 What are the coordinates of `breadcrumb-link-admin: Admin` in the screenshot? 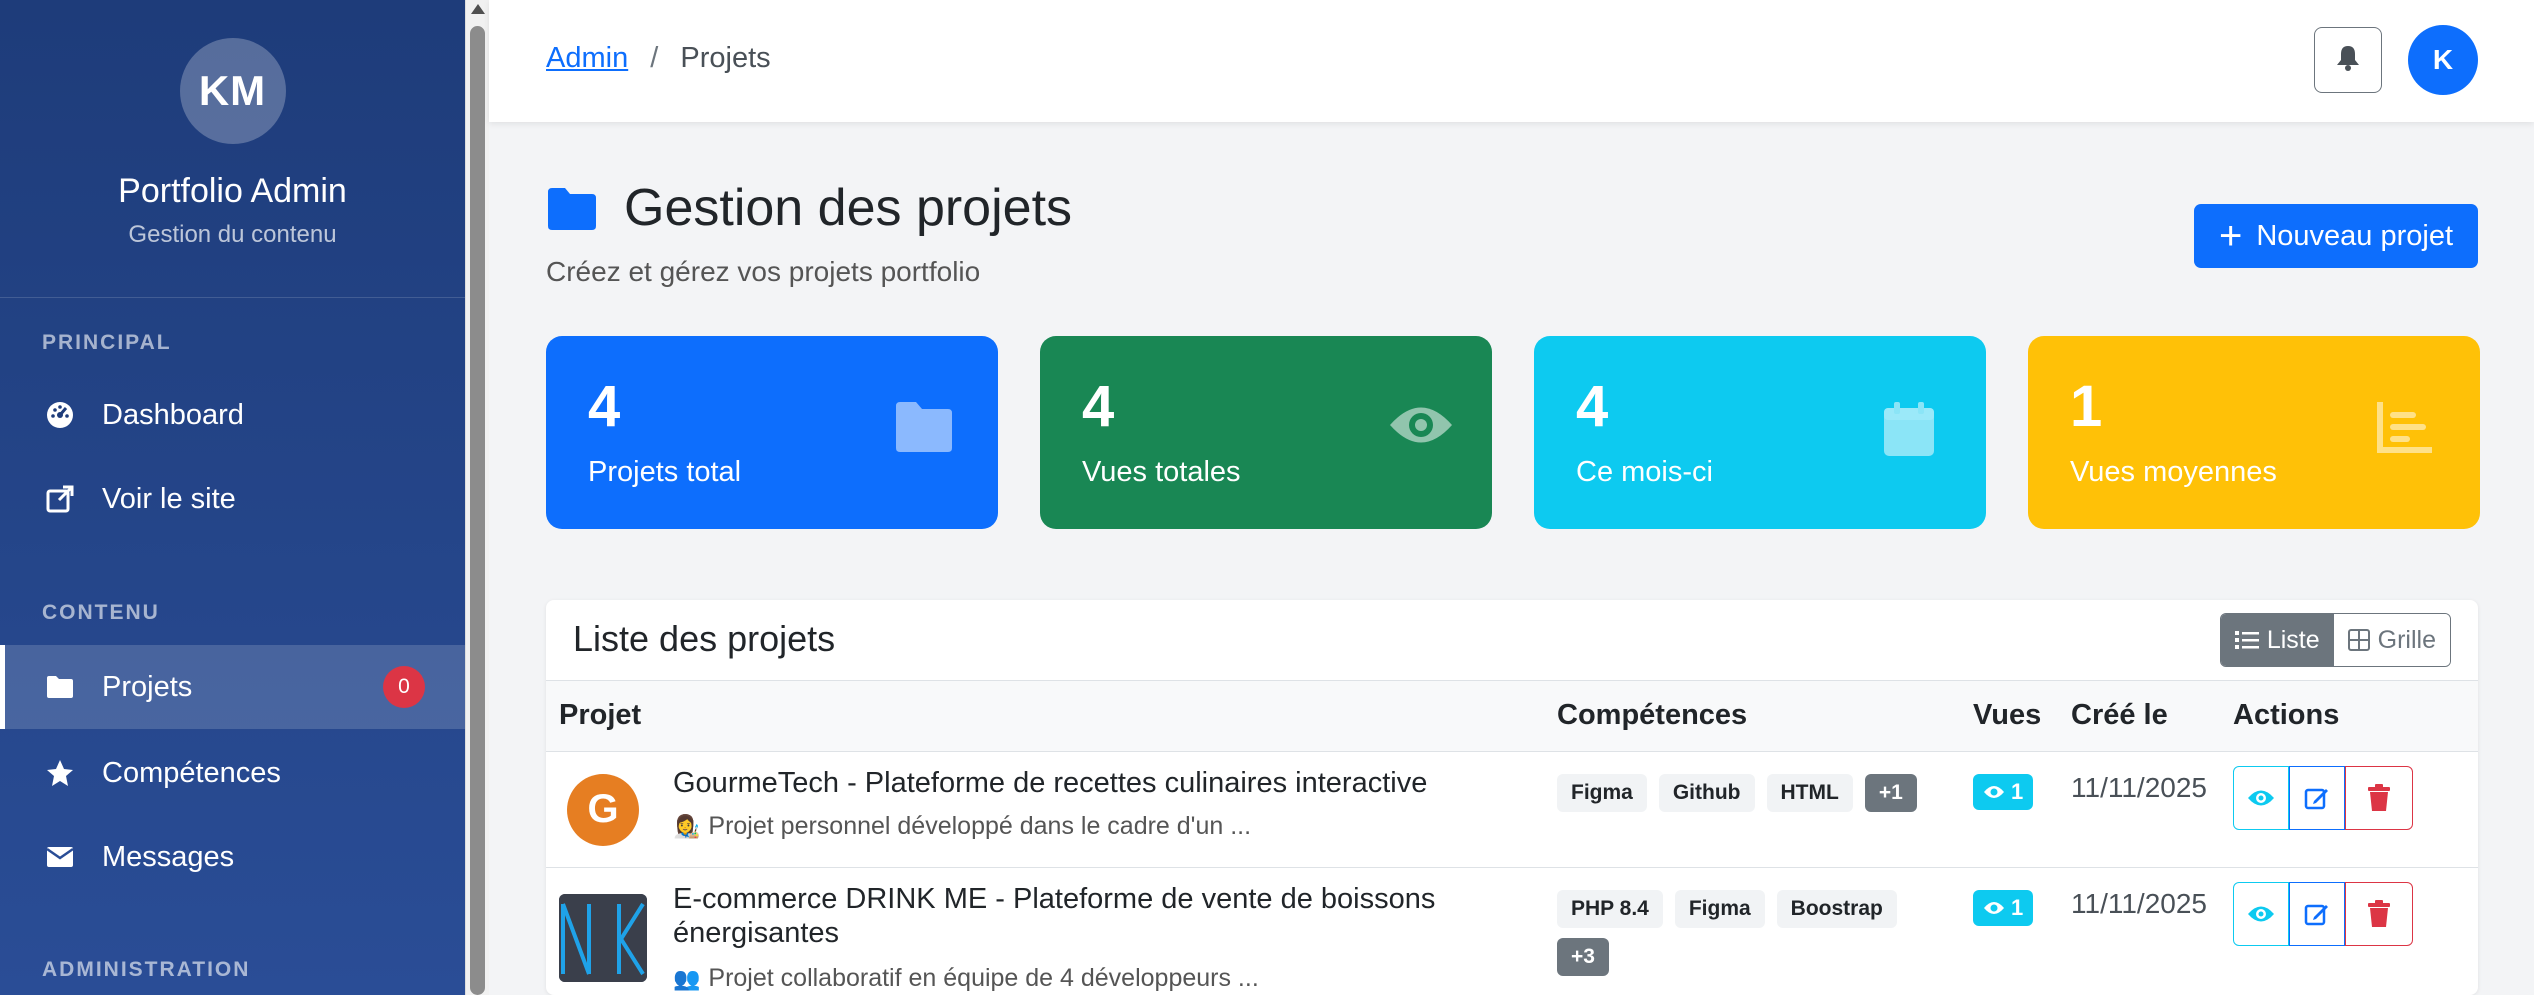 It's located at (587, 58).